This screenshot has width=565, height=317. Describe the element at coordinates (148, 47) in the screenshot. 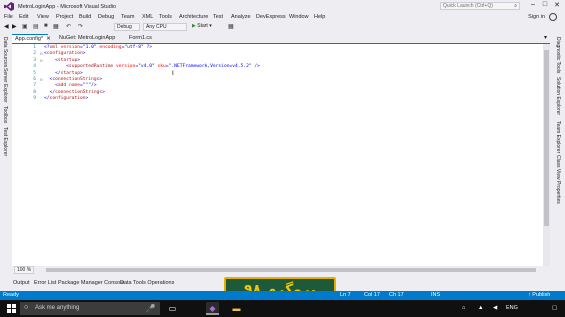

I see `code-token: ?>` at that location.